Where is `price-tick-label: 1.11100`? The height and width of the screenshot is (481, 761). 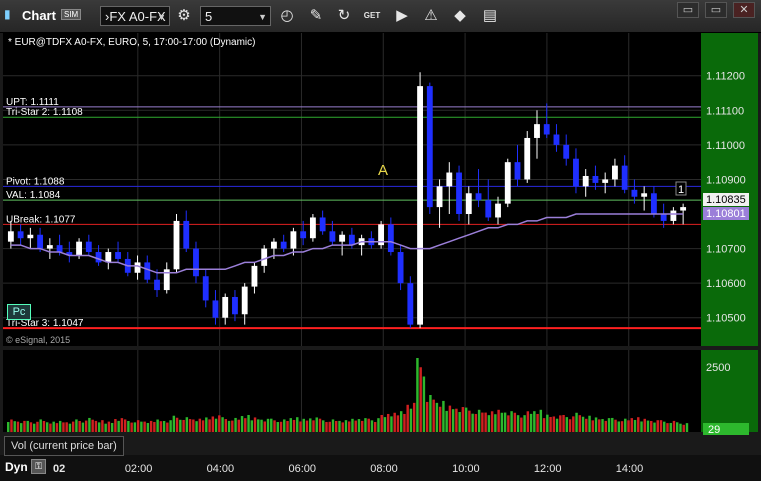 price-tick-label: 1.11100 is located at coordinates (725, 111).